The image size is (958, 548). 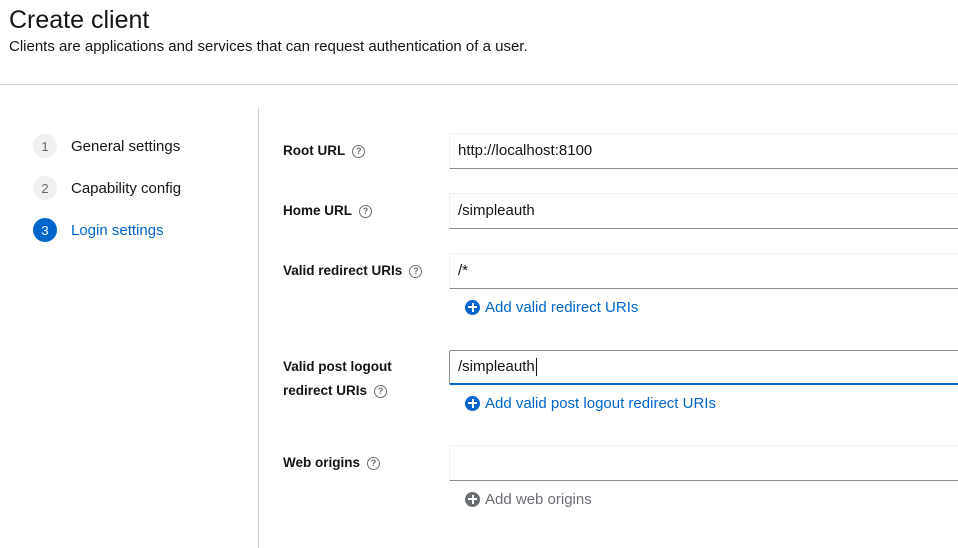 What do you see at coordinates (337, 366) in the screenshot?
I see `valid-post-logout-label-line1: Valid post logout` at bounding box center [337, 366].